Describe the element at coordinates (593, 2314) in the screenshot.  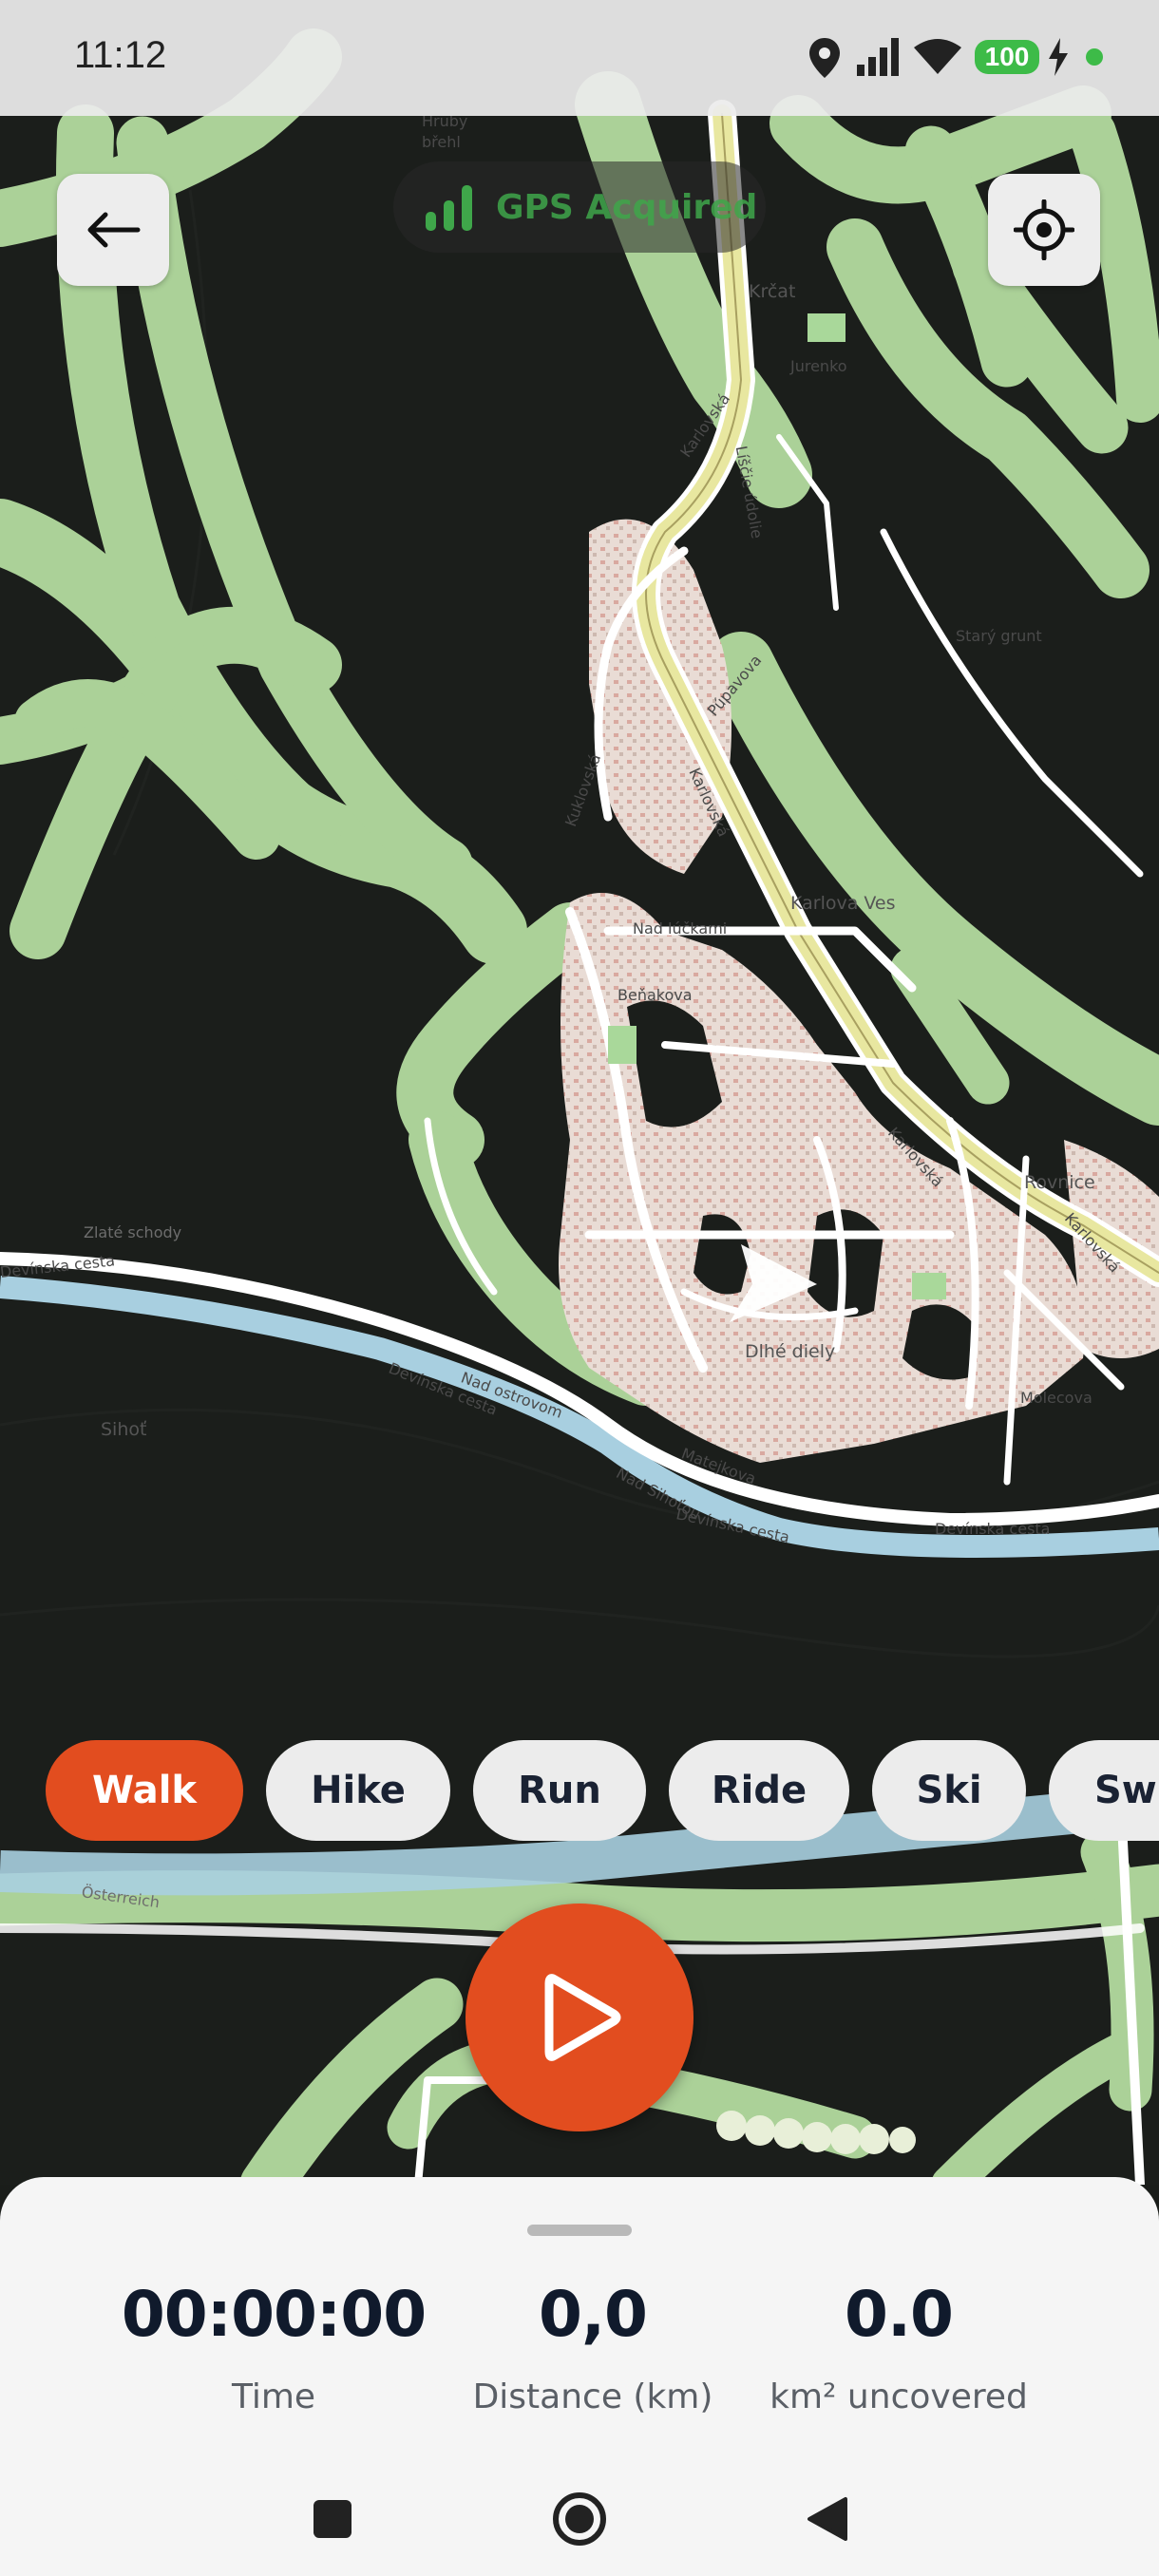
I see `stat-distance-value: 0,0` at that location.